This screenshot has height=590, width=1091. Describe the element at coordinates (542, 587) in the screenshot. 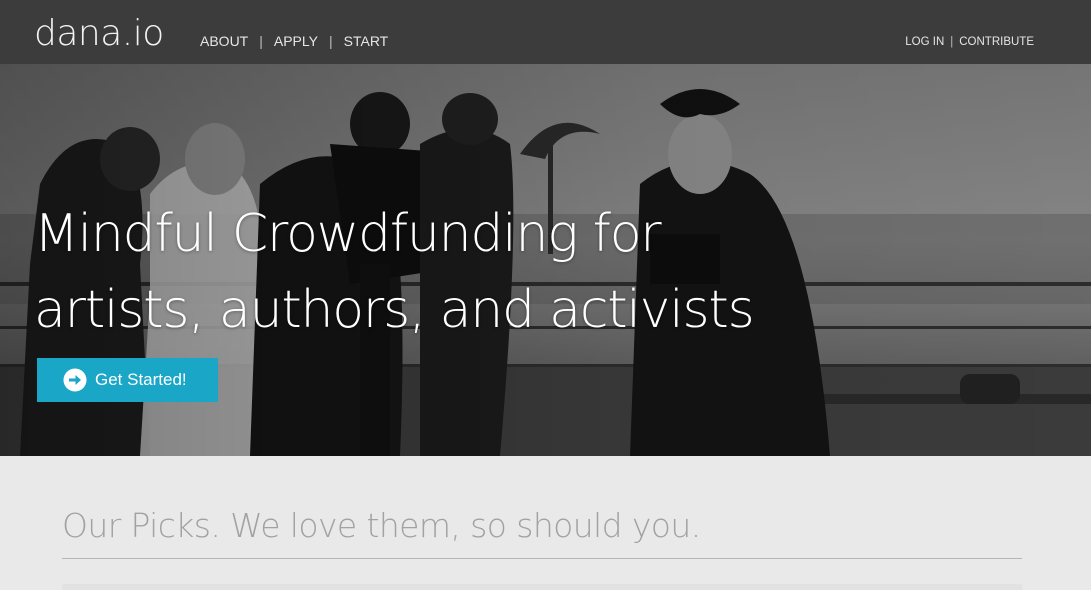

I see `picks-card-row` at that location.